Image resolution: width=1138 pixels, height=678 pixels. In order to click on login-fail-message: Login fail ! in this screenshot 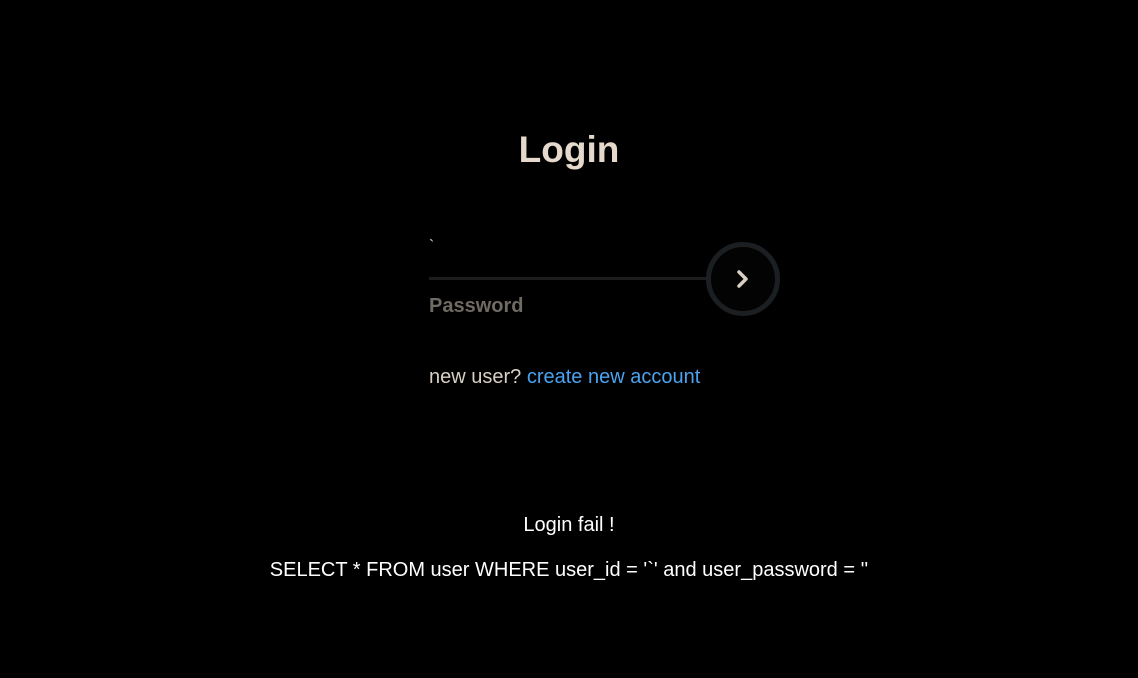, I will do `click(569, 525)`.